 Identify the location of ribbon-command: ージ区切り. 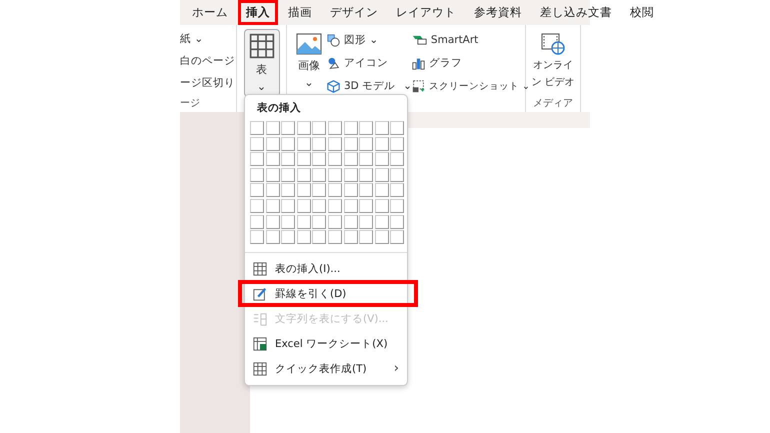
(206, 83).